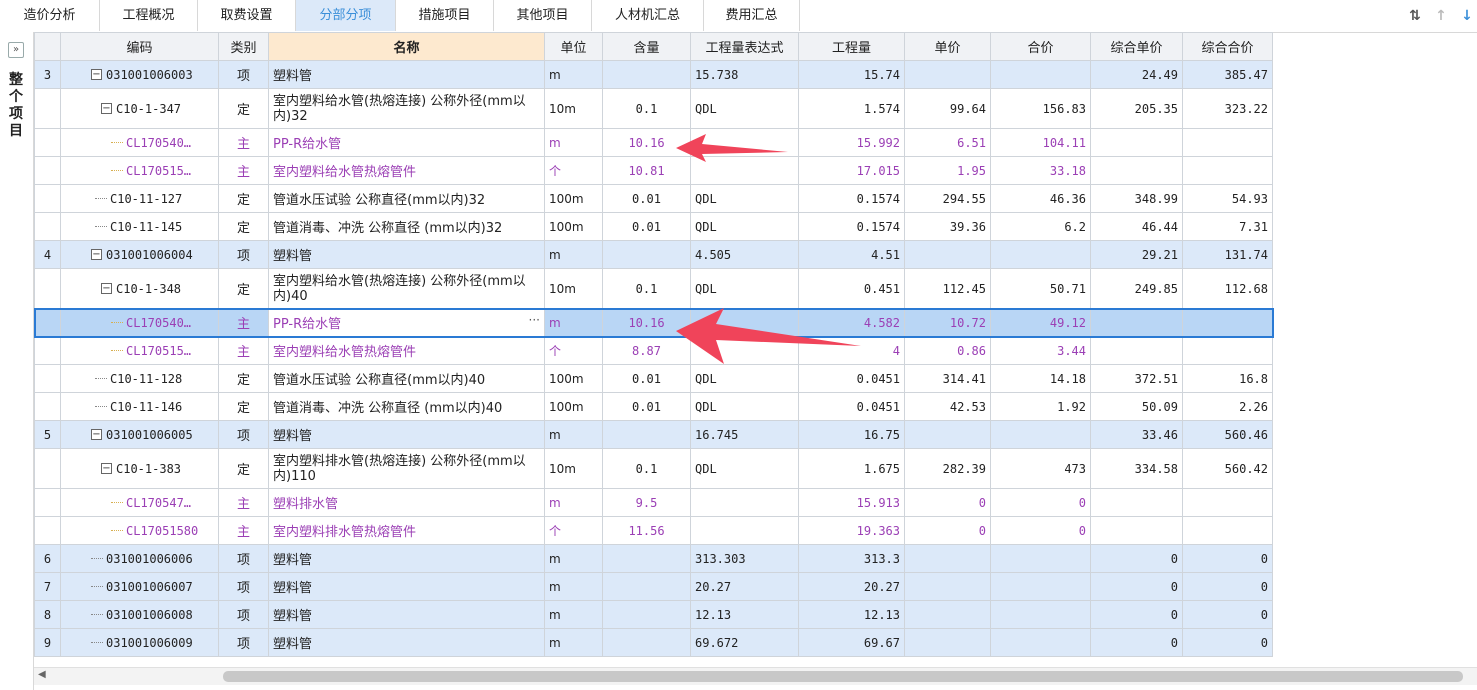 This screenshot has width=1477, height=690. Describe the element at coordinates (744, 46) in the screenshot. I see `col-header-6: 工程量表达式` at that location.